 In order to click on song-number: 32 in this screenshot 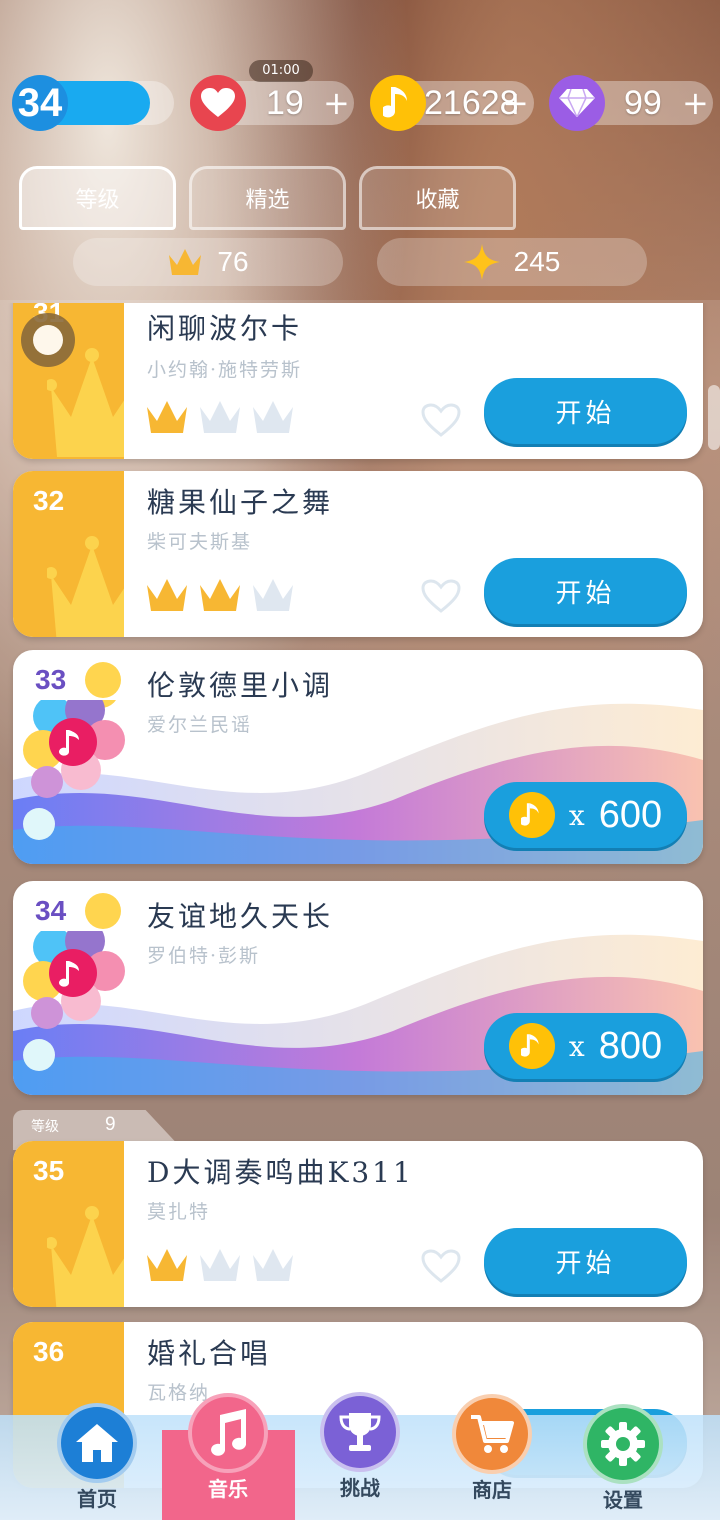, I will do `click(49, 500)`.